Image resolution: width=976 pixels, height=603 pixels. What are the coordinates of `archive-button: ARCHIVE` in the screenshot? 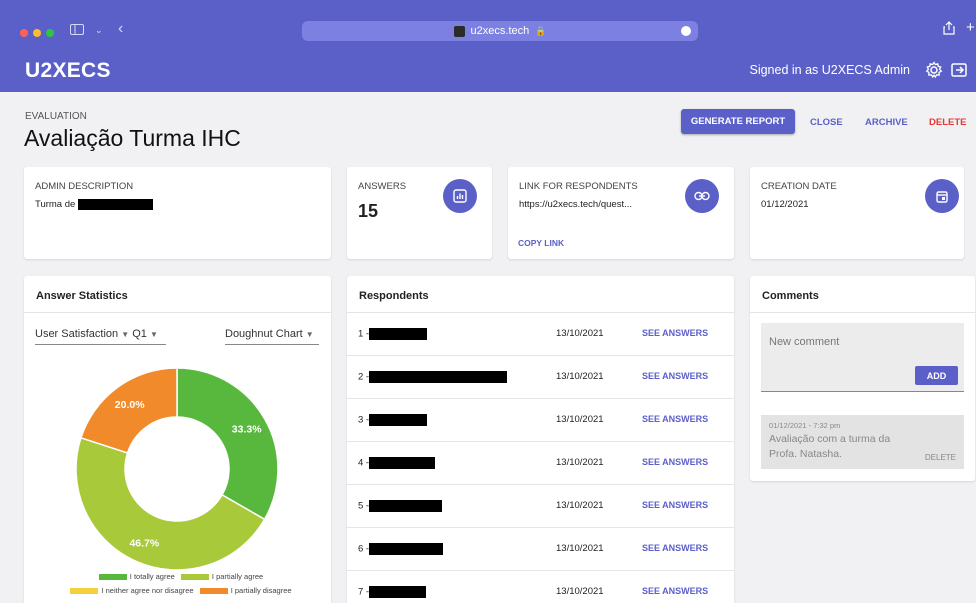 It's located at (886, 122).